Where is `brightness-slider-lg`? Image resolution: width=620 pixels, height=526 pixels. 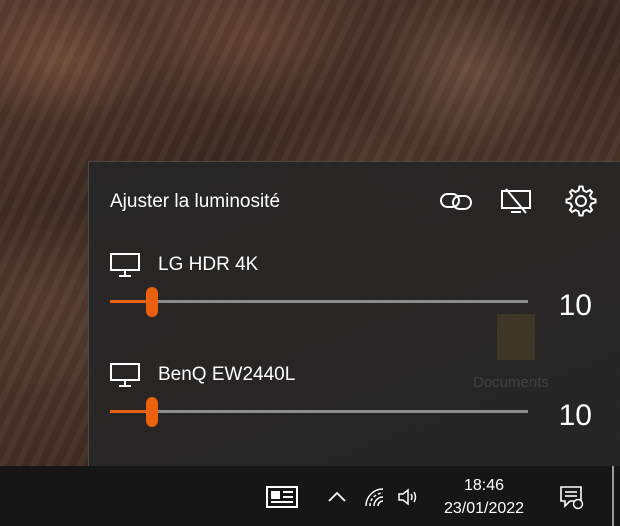
brightness-slider-lg is located at coordinates (319, 302).